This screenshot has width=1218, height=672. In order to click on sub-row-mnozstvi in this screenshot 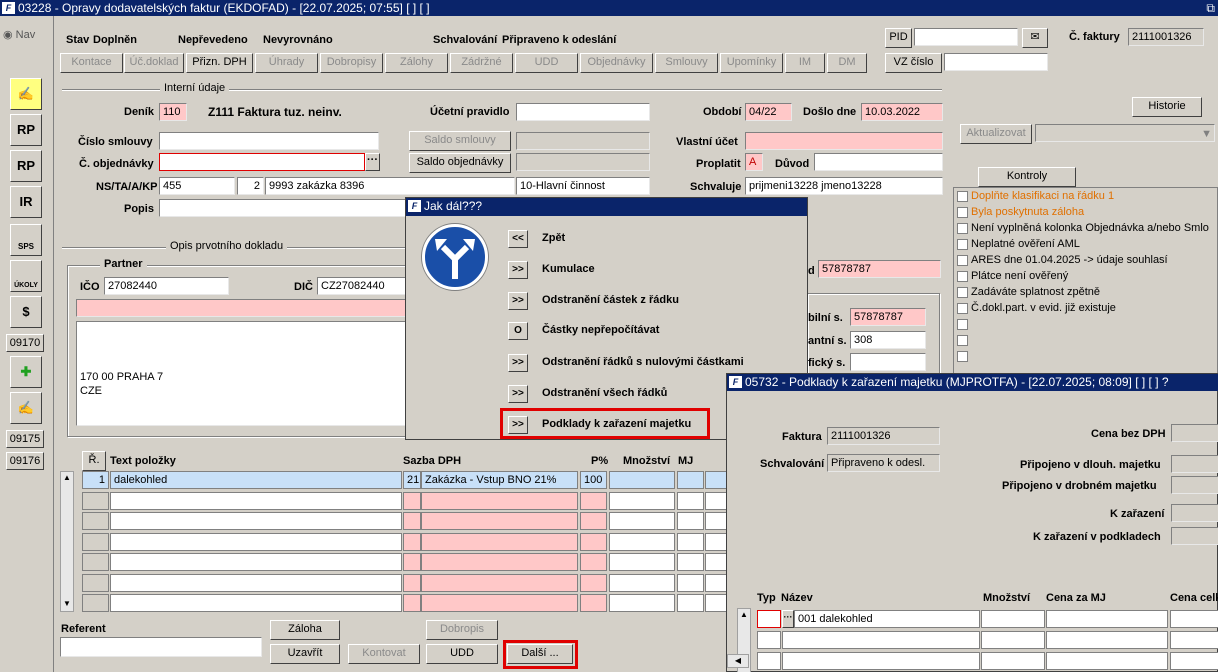, I will do `click(1013, 619)`.